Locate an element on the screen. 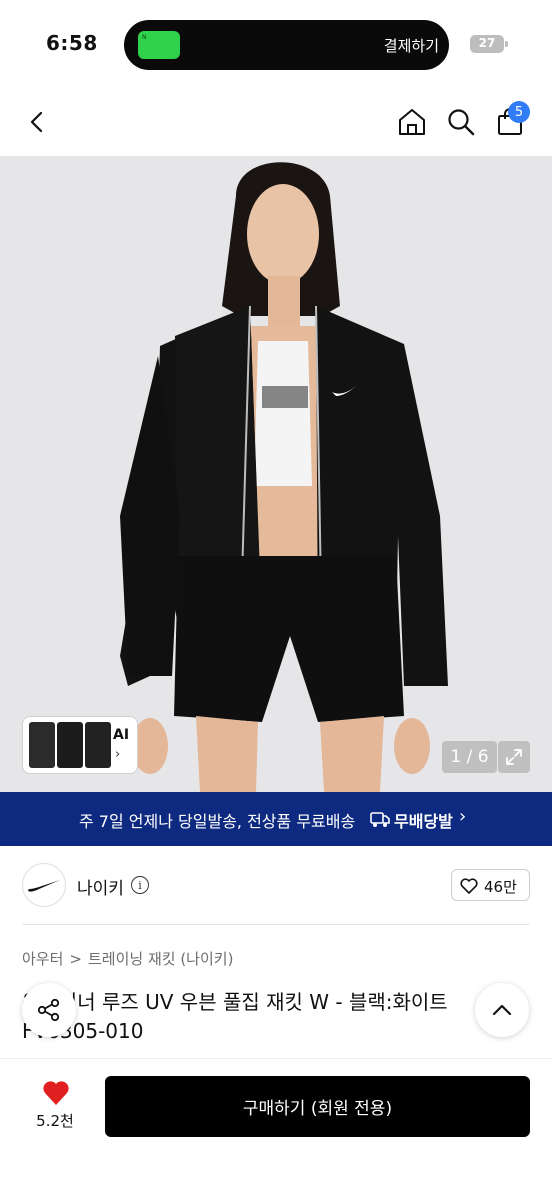 Image resolution: width=552 pixels, height=1200 pixels. wishlist-count: 5.2천 is located at coordinates (55, 1121).